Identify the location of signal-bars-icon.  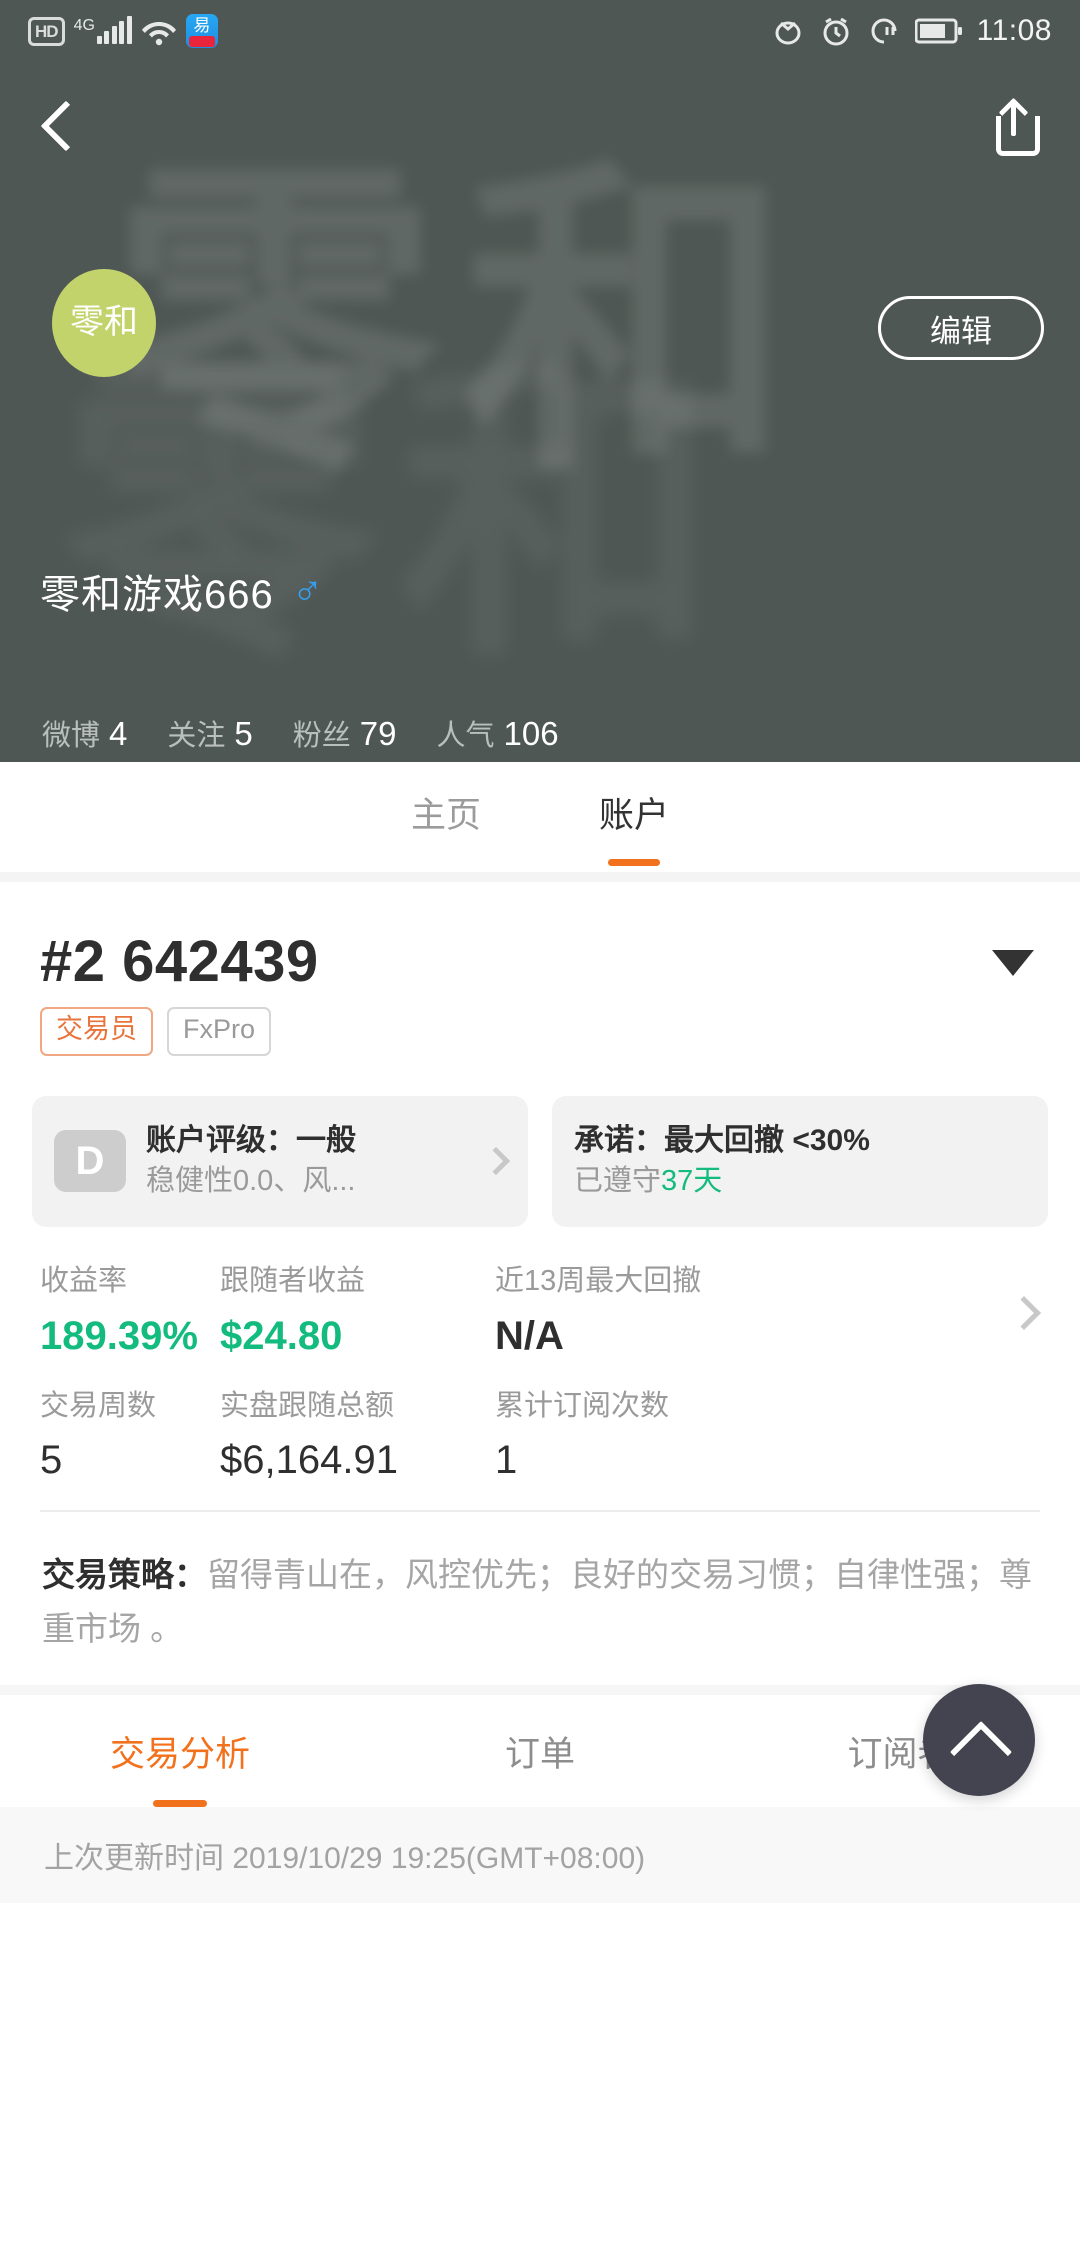
(114, 30).